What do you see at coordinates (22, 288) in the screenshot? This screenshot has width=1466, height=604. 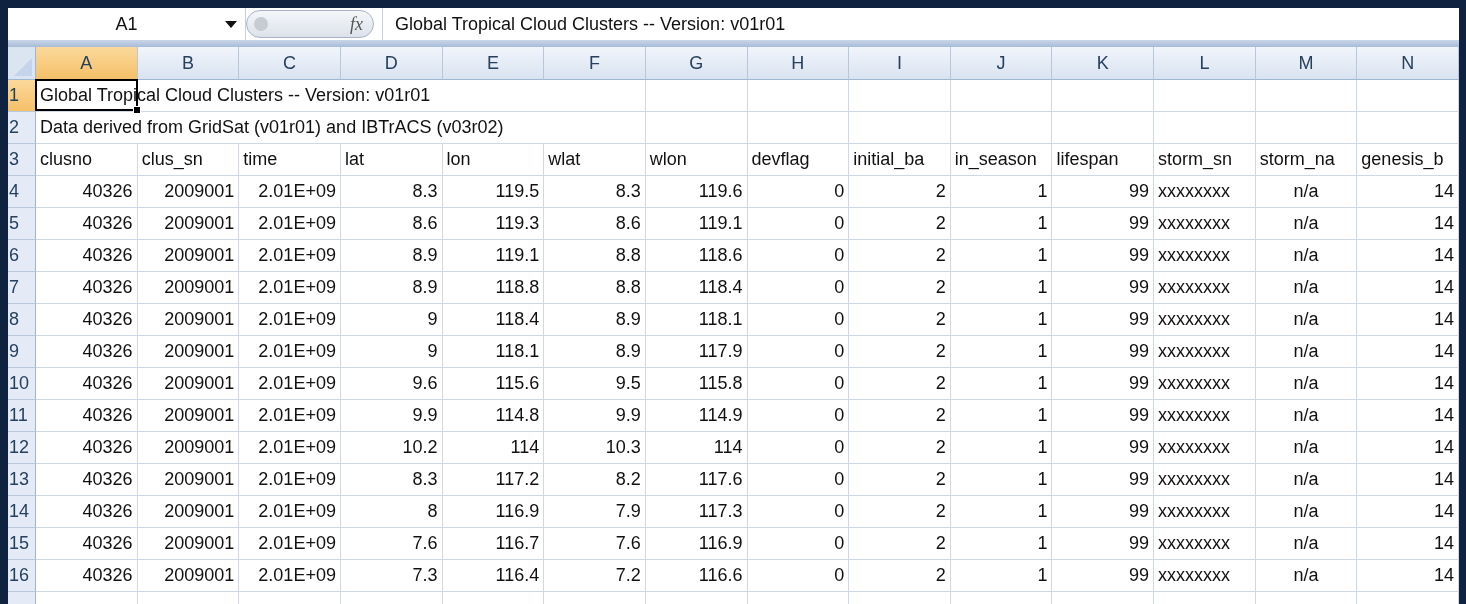 I see `row-header: 7` at bounding box center [22, 288].